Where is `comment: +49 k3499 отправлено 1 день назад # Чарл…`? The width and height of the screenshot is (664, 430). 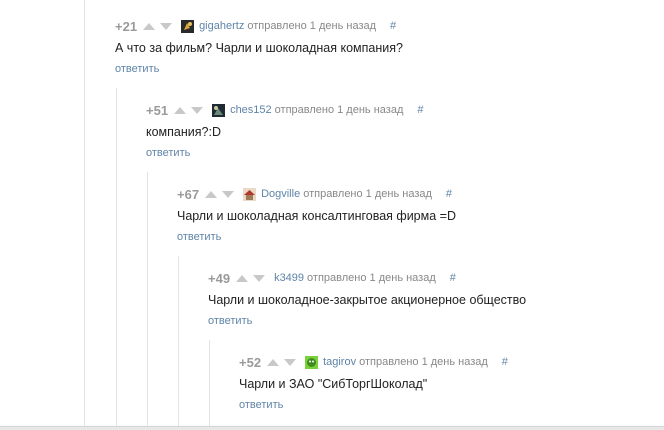
comment: +49 k3499 отправлено 1 день назад # Чарл… is located at coordinates (367, 299).